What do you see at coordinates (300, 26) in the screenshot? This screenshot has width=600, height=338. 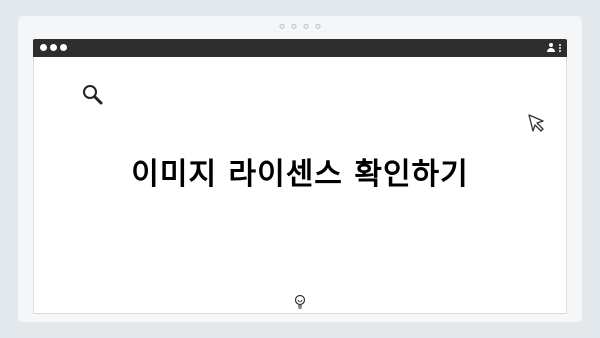 I see `pagination-dots` at bounding box center [300, 26].